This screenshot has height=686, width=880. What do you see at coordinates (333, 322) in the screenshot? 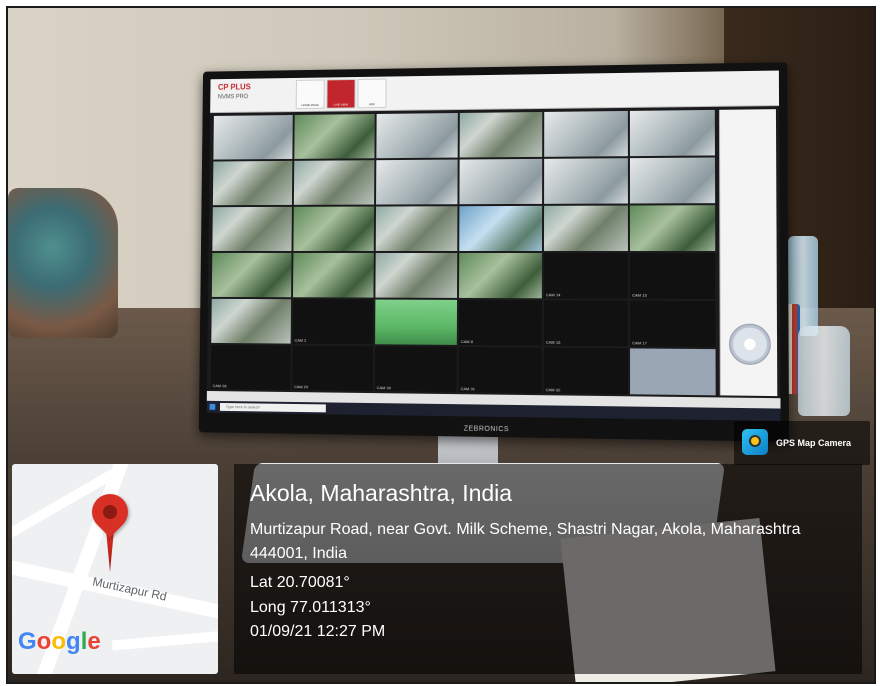
I see `camera-tile: CAM 2` at bounding box center [333, 322].